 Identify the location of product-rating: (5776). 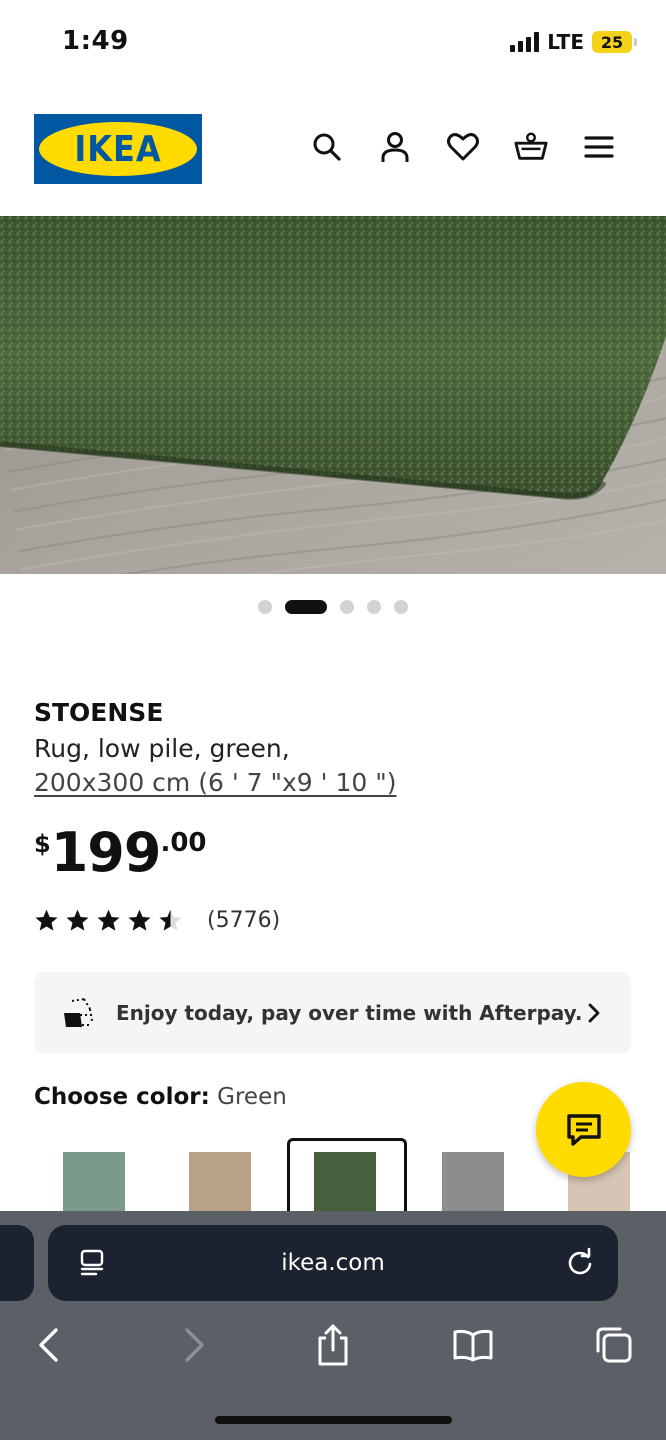
(157, 920).